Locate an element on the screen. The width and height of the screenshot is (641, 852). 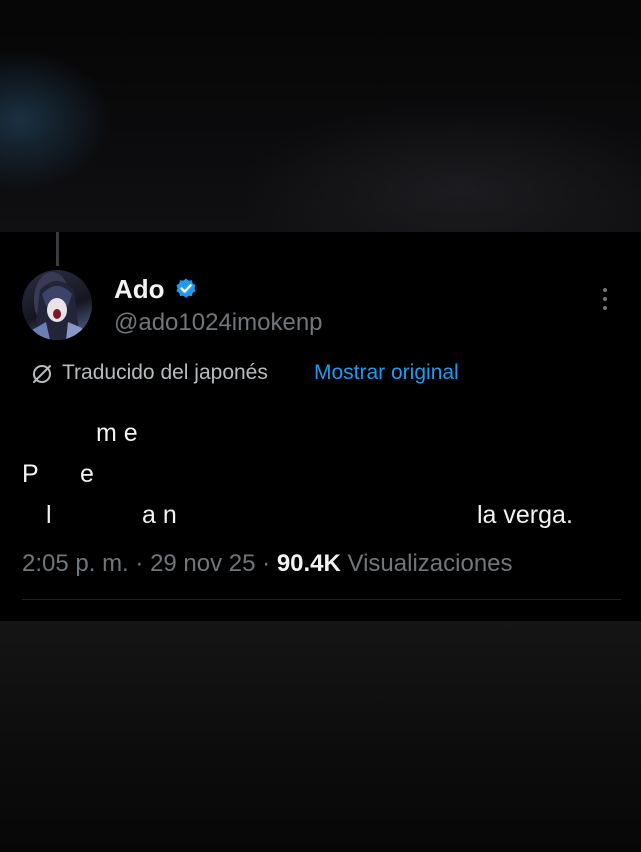
translate-icon is located at coordinates (42, 374).